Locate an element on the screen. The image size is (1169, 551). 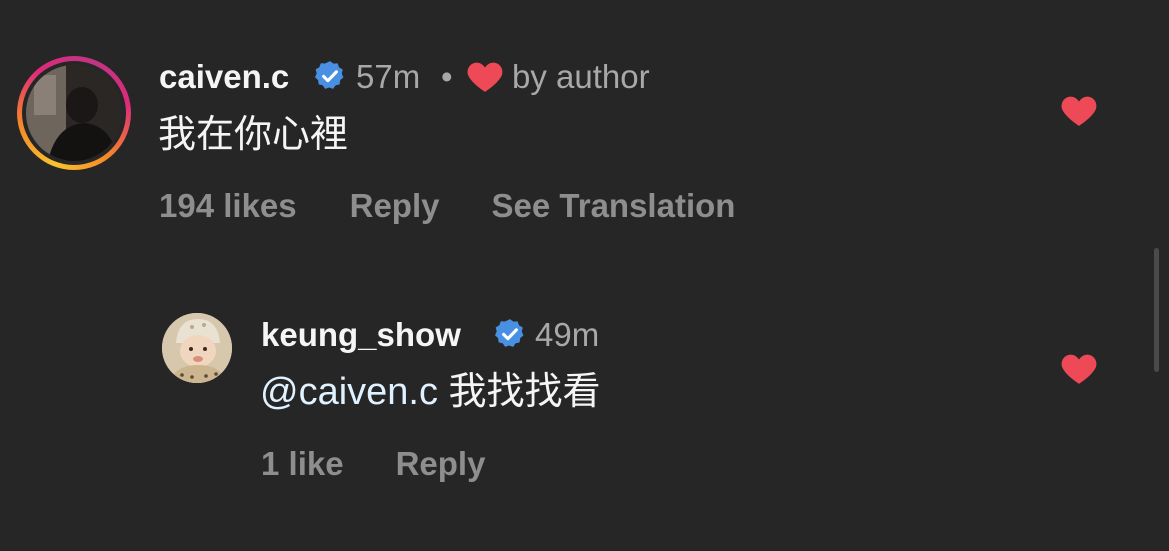
comment-text: @caiven.c 我找找看 is located at coordinates (430, 392).